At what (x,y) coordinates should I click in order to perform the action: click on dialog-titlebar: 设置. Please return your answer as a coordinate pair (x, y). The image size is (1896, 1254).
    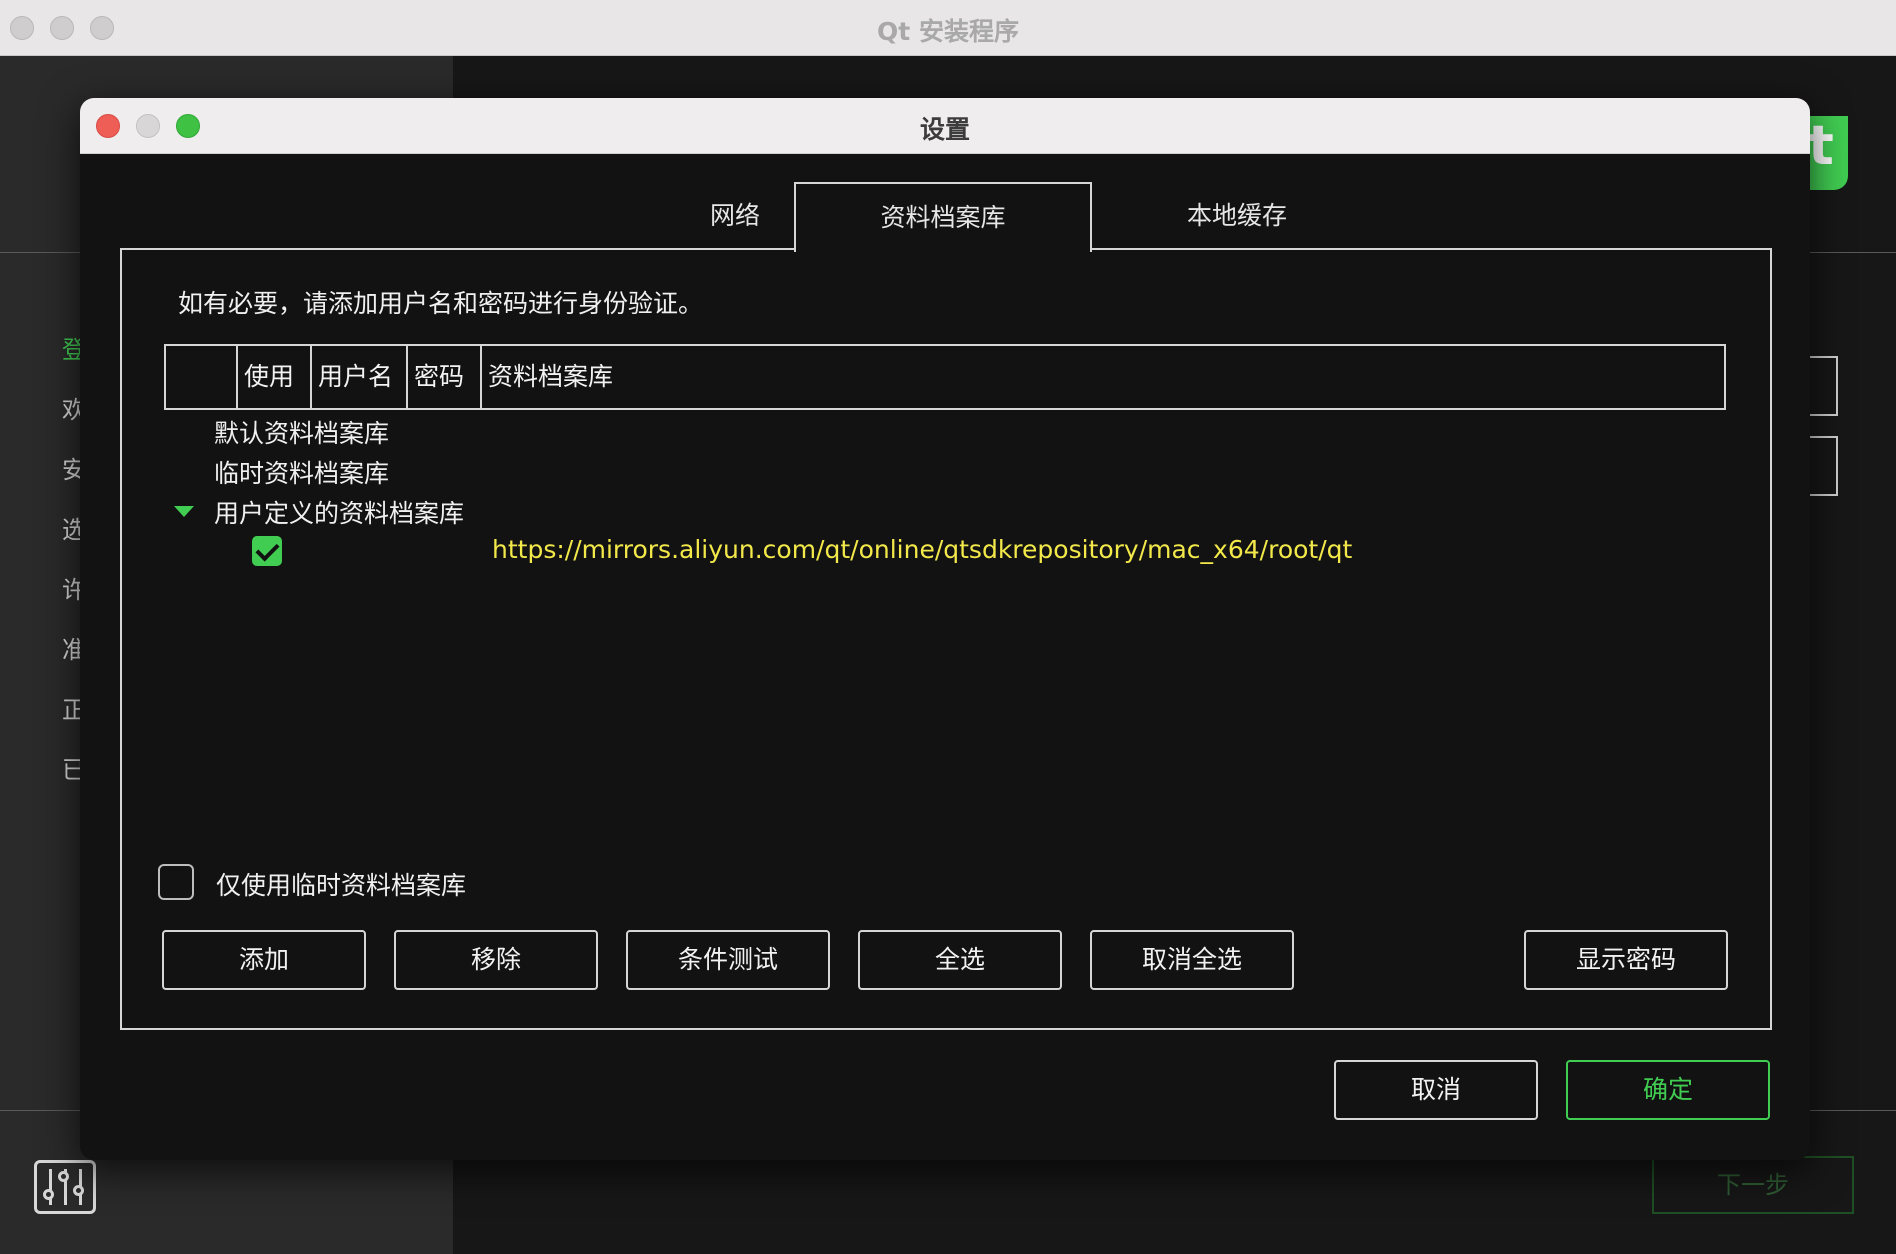
    Looking at the image, I should click on (945, 126).